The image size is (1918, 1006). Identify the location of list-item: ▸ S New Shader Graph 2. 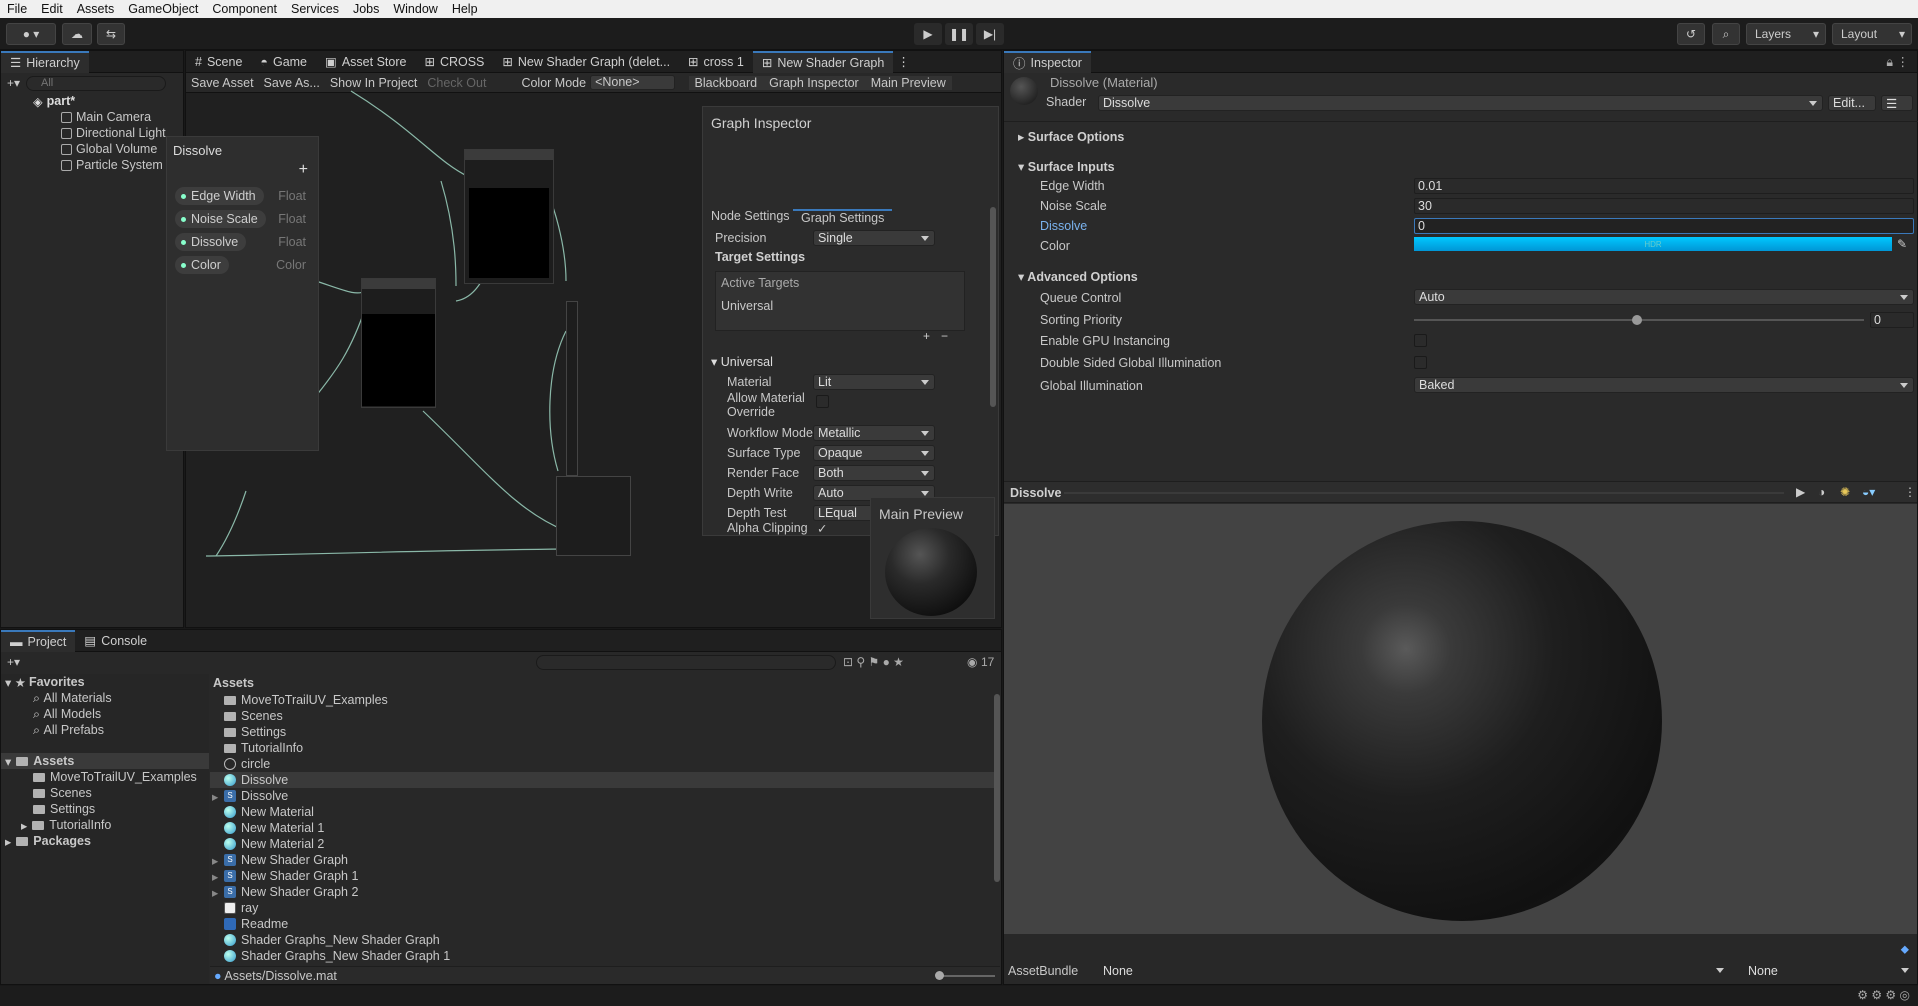
(605, 892).